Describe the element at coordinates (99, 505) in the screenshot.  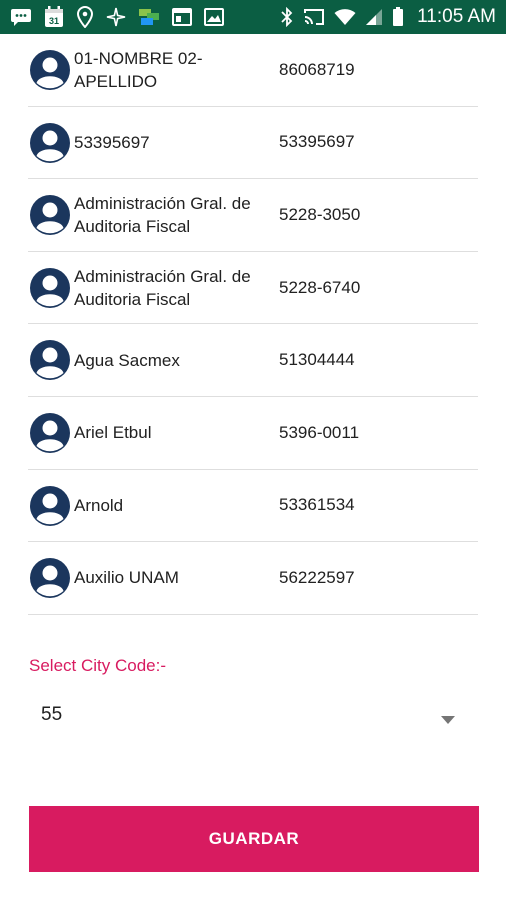
I see `contact-name: Arnold` at that location.